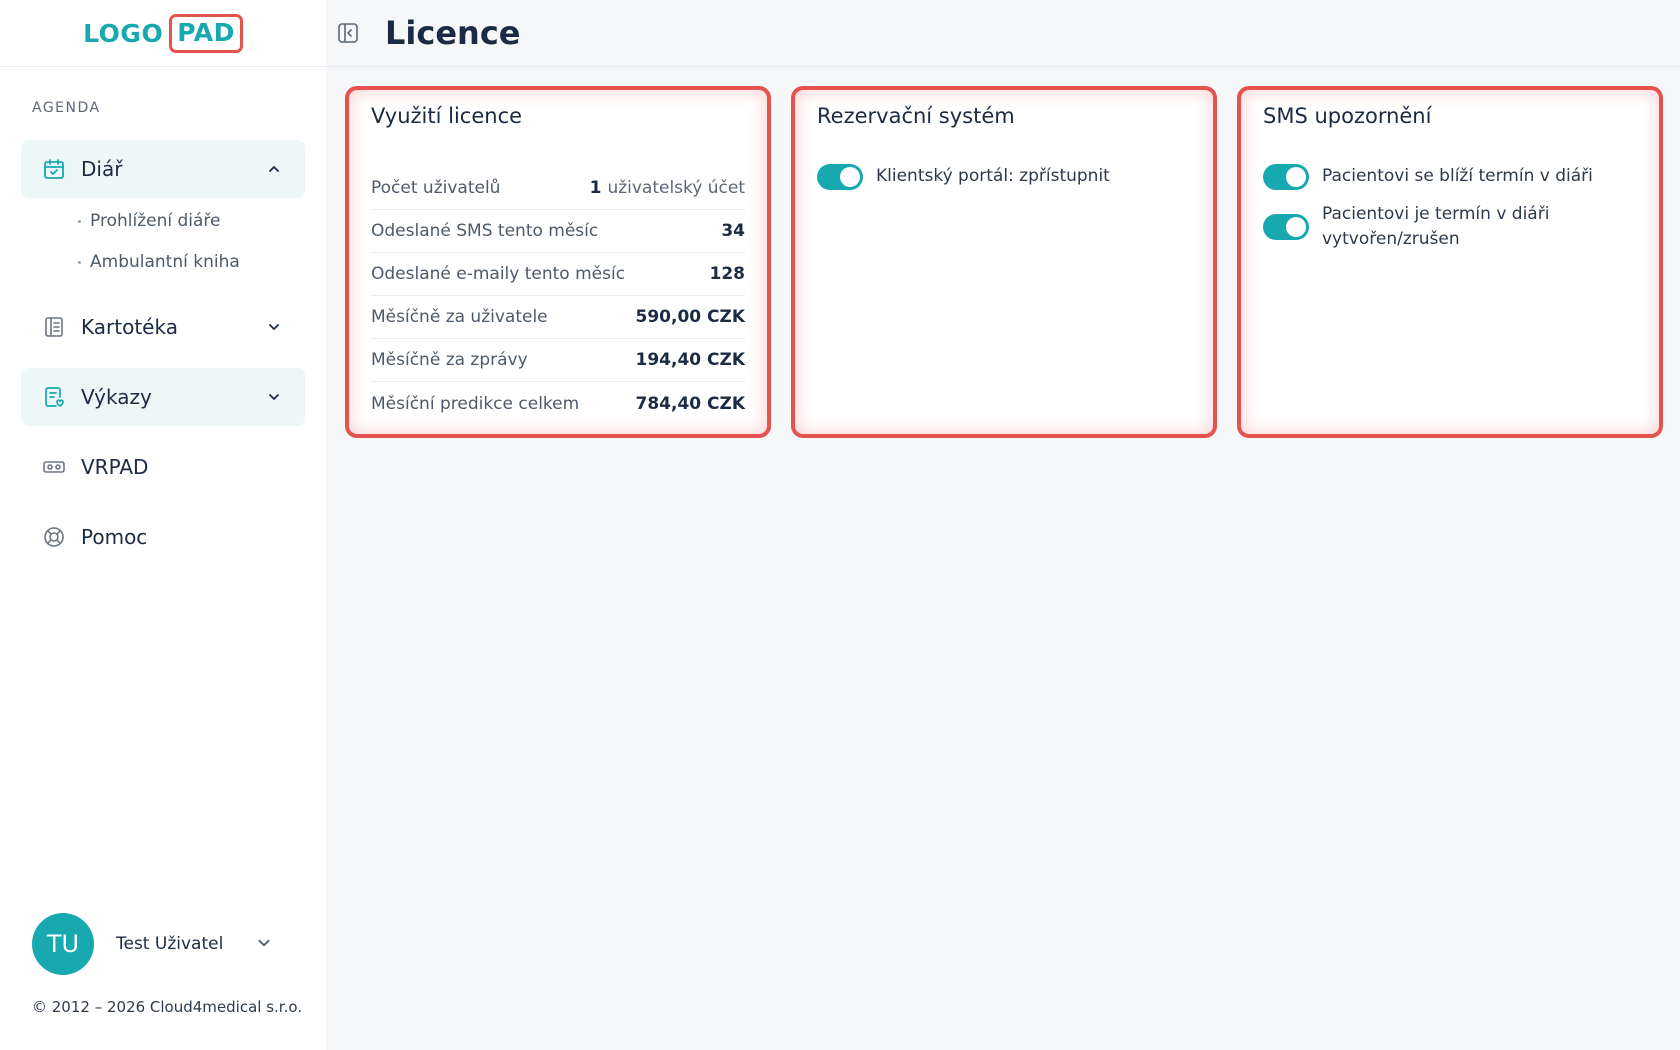 This screenshot has width=1680, height=1050. What do you see at coordinates (114, 537) in the screenshot?
I see `sidebar-item-label: Pomoc` at bounding box center [114, 537].